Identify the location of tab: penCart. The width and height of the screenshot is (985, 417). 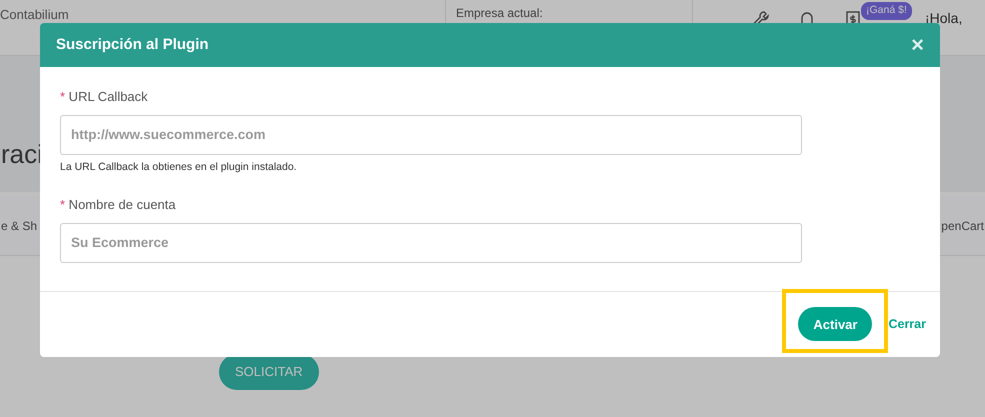
(962, 225).